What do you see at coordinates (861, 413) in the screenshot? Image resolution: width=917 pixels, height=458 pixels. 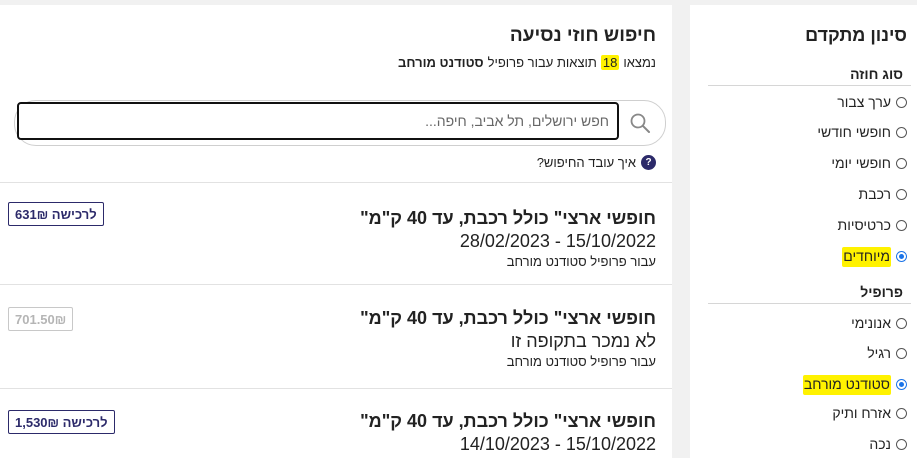 I see `option-label: אזרח ותיק` at bounding box center [861, 413].